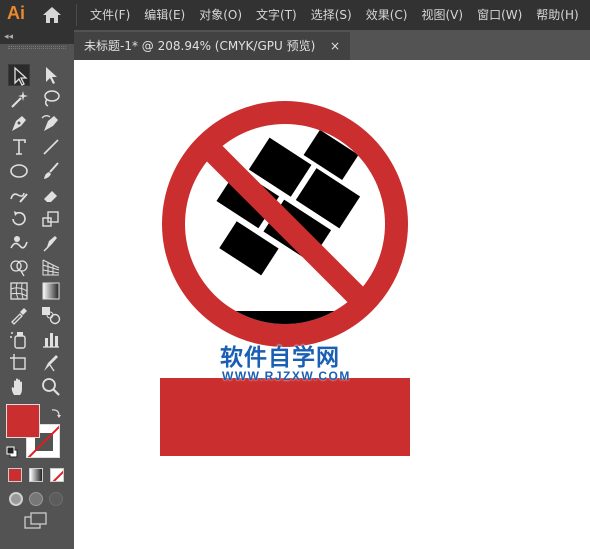 Image resolution: width=590 pixels, height=549 pixels. Describe the element at coordinates (36, 475) in the screenshot. I see `gradient-mode-button` at that location.